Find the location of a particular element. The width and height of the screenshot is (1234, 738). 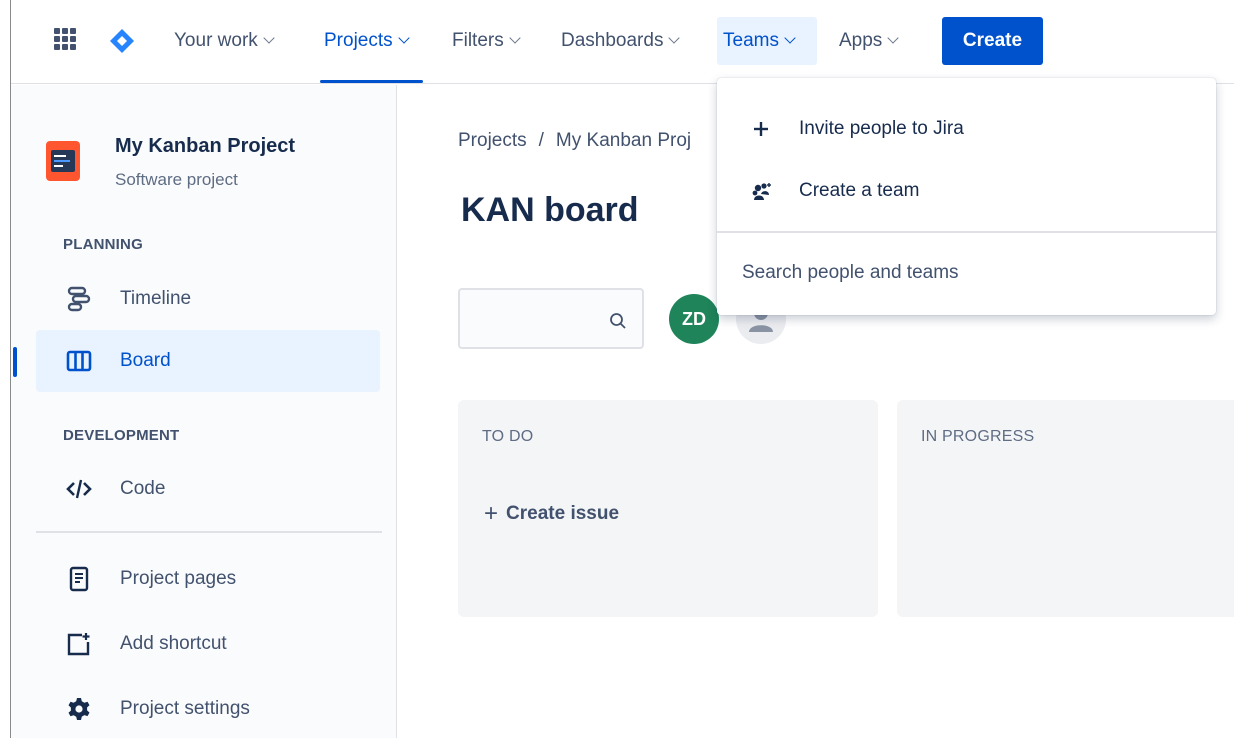

menu-item-invite-people: Invite people to Jira is located at coordinates (966, 129).